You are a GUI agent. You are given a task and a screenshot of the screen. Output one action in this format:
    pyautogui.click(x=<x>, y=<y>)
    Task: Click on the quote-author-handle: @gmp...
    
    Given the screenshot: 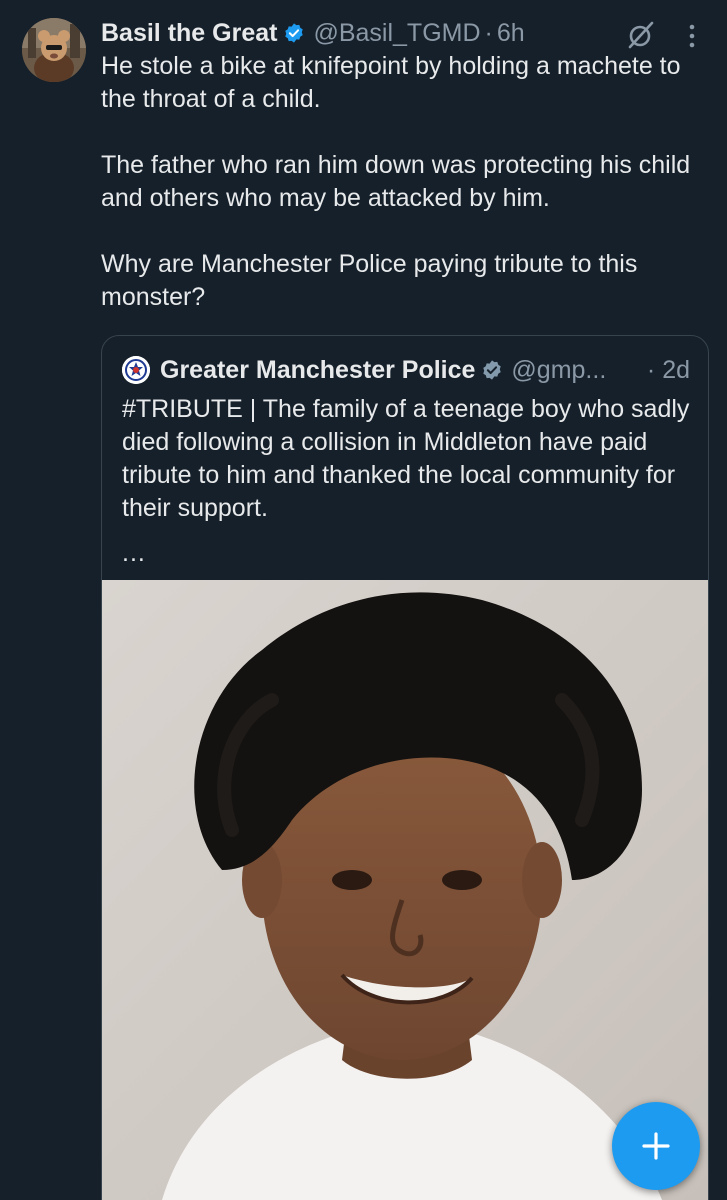 What is the action you would take?
    pyautogui.click(x=558, y=370)
    